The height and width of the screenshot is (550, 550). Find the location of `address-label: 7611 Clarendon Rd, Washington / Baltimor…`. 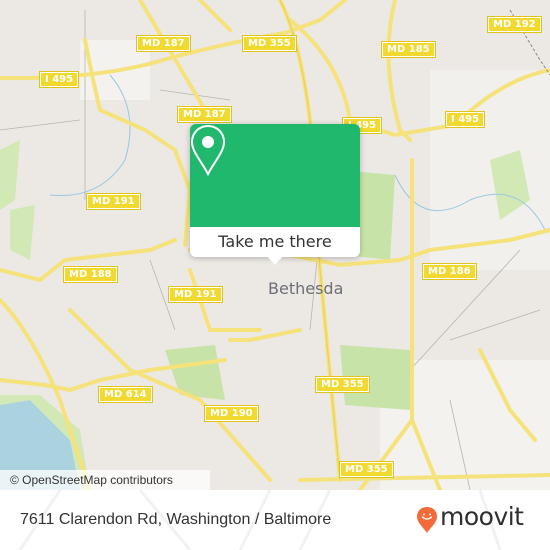

address-label: 7611 Clarendon Rd, Washington / Baltimor… is located at coordinates (176, 519).